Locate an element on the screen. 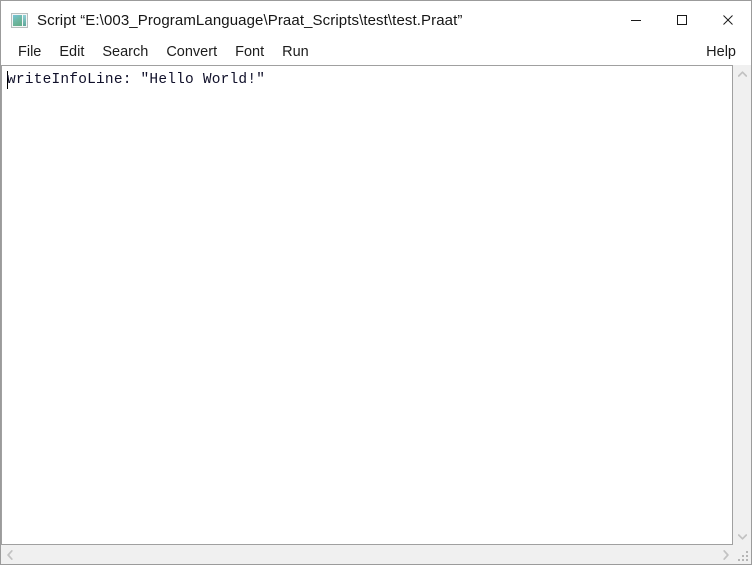 The width and height of the screenshot is (752, 565). menu-item-font: Font is located at coordinates (249, 52).